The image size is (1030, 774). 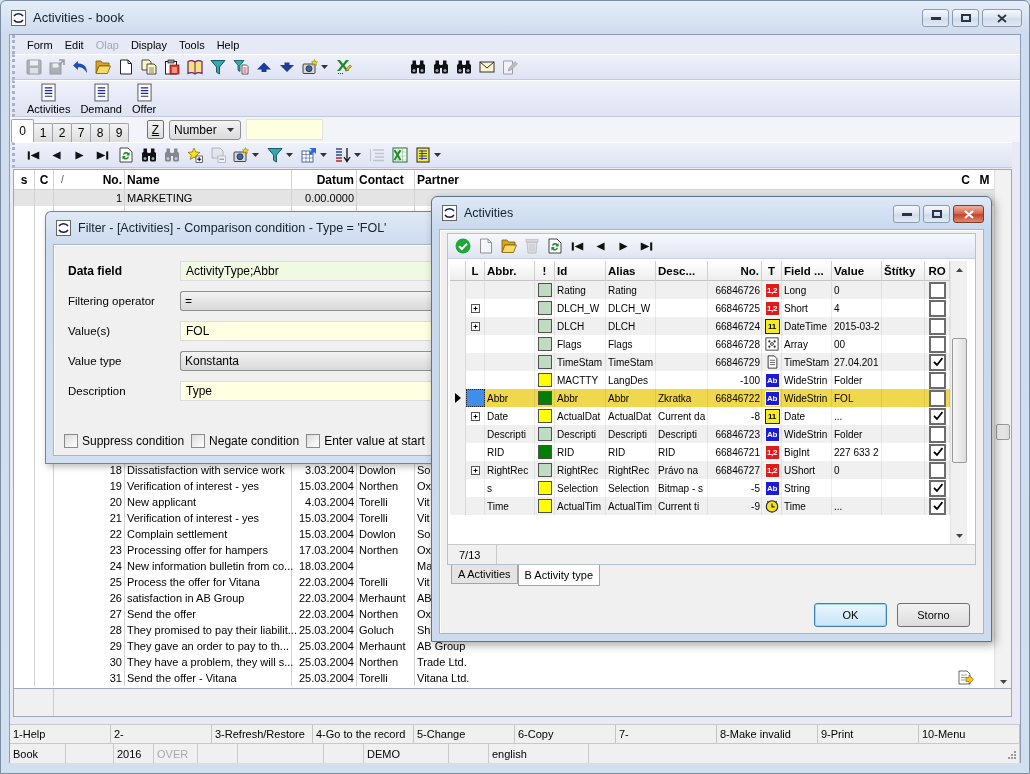 I want to click on table-row: DLCH DLCH 66846724 11 DateTime 2015-03-2, so click(x=700, y=326).